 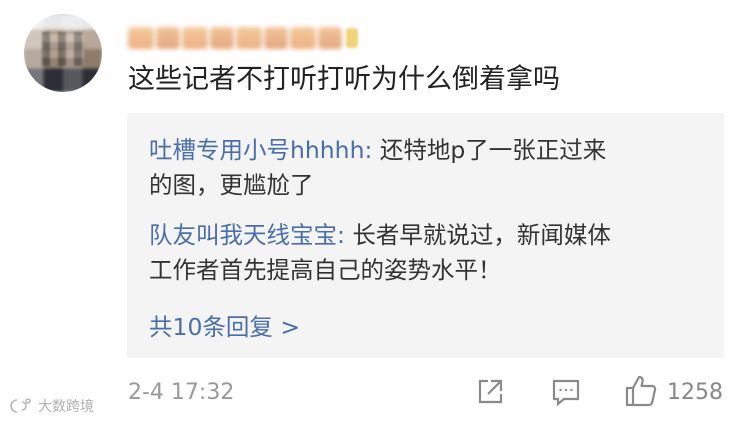 I want to click on reply-author: 吐槽专用小号hhhhh, so click(x=256, y=150).